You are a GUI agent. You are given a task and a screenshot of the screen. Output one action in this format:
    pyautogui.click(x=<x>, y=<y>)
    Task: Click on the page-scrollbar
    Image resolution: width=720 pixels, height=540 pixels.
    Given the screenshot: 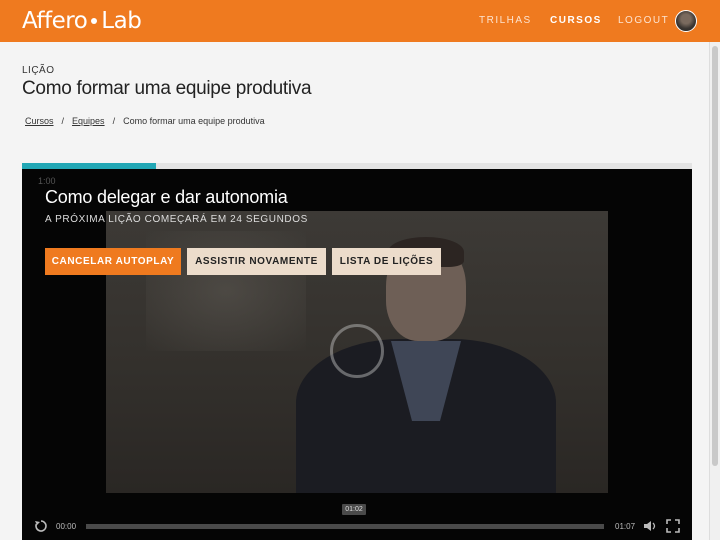 What is the action you would take?
    pyautogui.click(x=714, y=291)
    